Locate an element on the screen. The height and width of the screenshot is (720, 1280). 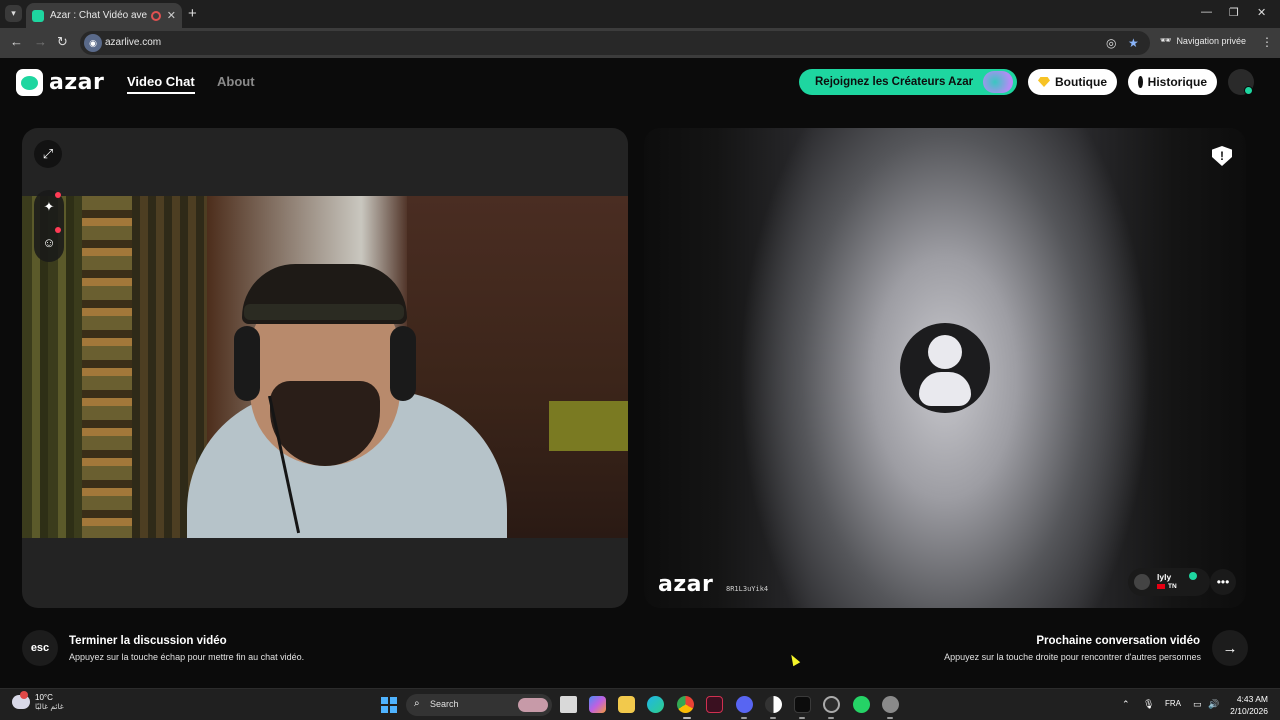
clock-icon is located at coordinates (1141, 82).